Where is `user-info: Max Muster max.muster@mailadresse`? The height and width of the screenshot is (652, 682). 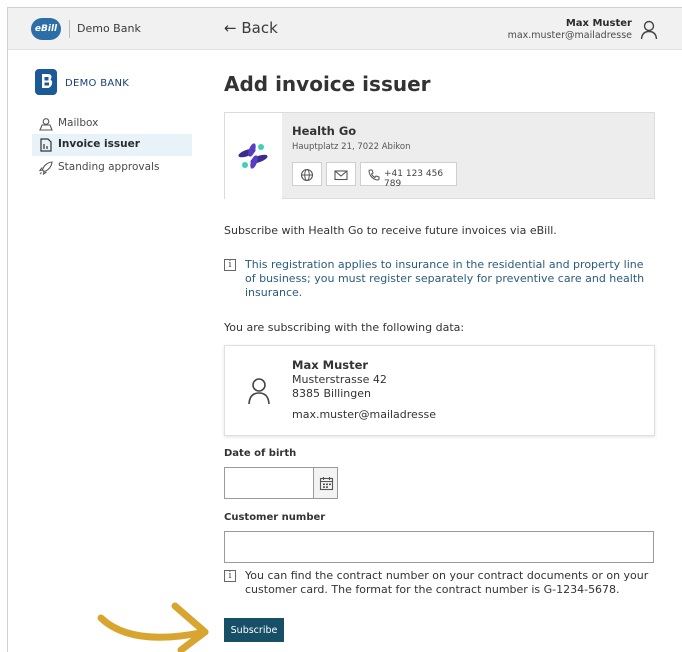 user-info: Max Muster max.muster@mailadresse is located at coordinates (570, 30).